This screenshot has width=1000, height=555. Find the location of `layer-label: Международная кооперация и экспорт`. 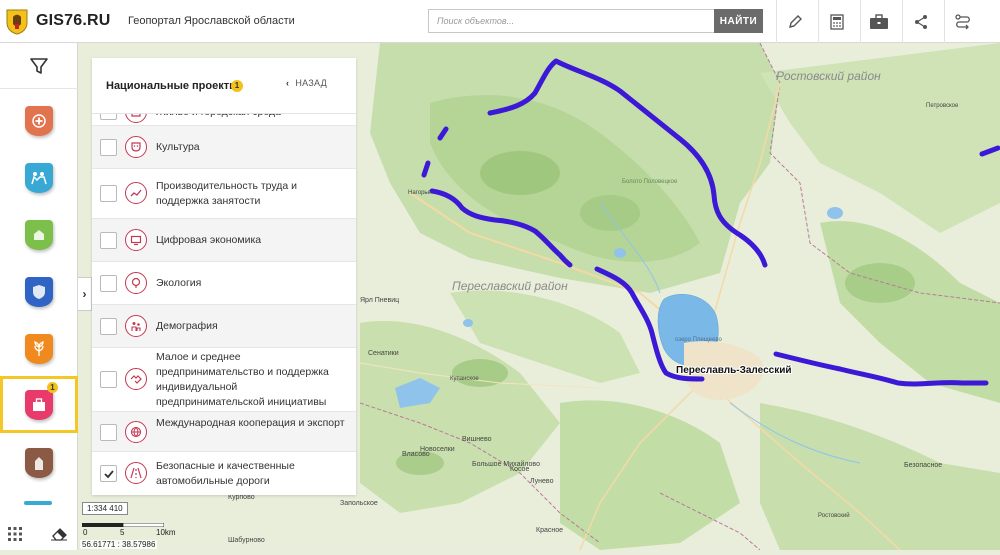

layer-label: Международная кооперация и экспорт is located at coordinates (250, 423).